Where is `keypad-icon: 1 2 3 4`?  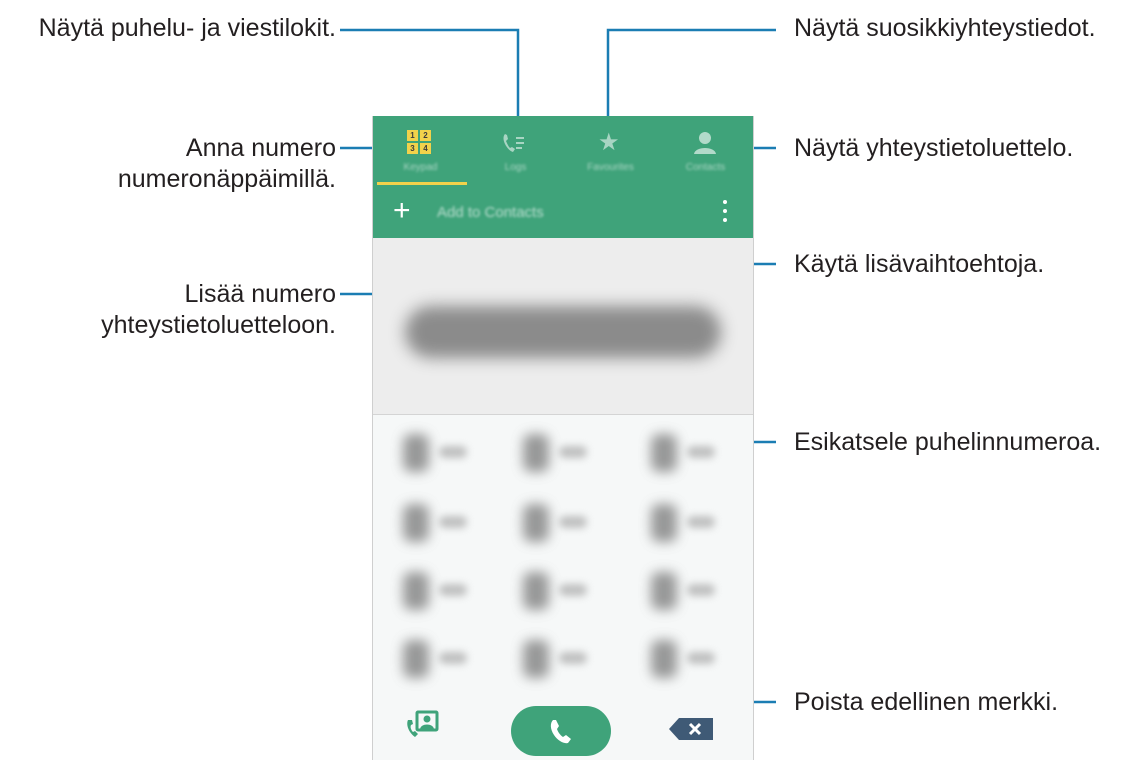
keypad-icon: 1 2 3 4 is located at coordinates (419, 142).